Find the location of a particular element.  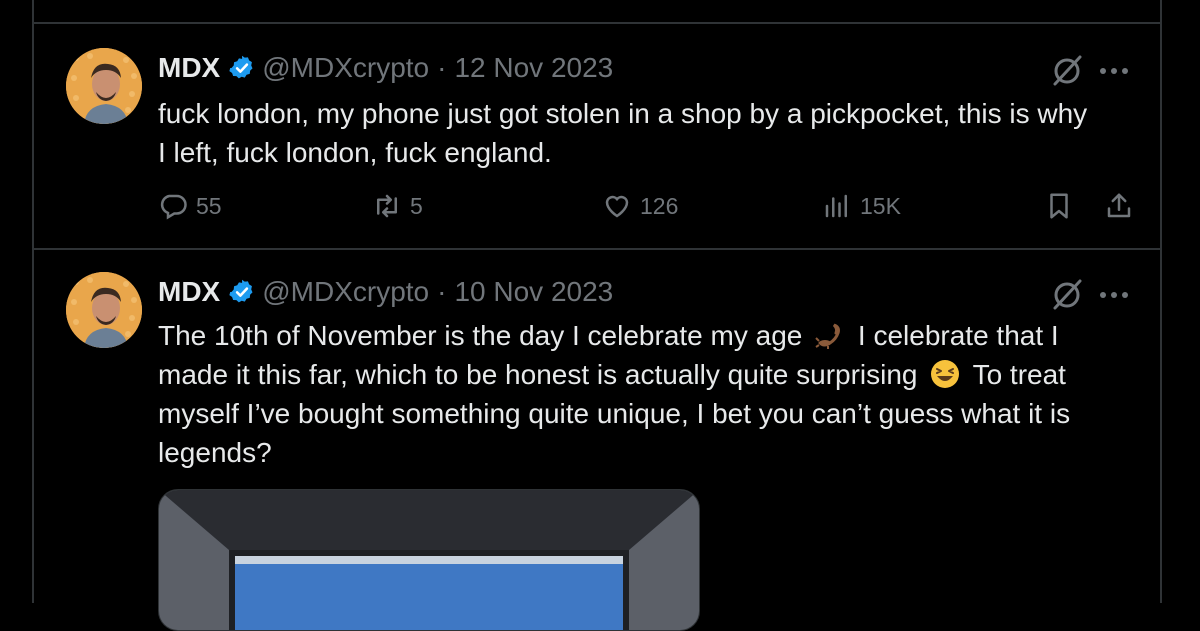

tweet-media-image is located at coordinates (429, 560).